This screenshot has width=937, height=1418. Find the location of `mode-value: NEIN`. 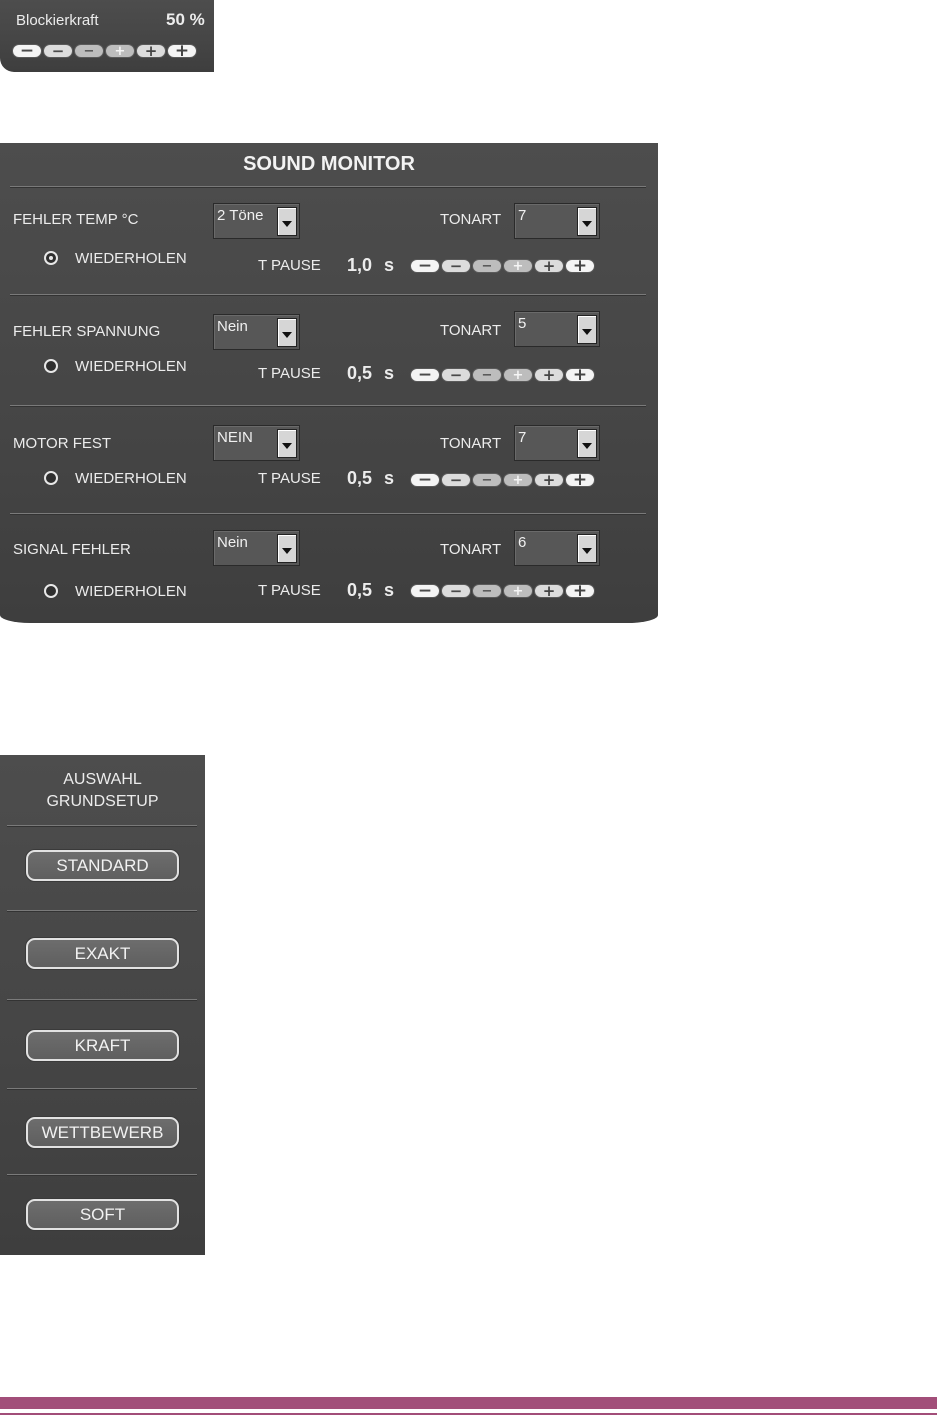

mode-value: NEIN is located at coordinates (235, 437).